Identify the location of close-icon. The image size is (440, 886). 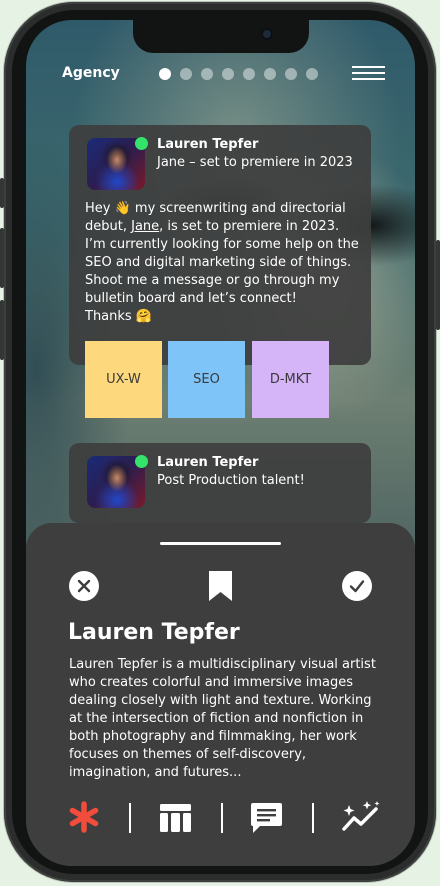
(84, 586).